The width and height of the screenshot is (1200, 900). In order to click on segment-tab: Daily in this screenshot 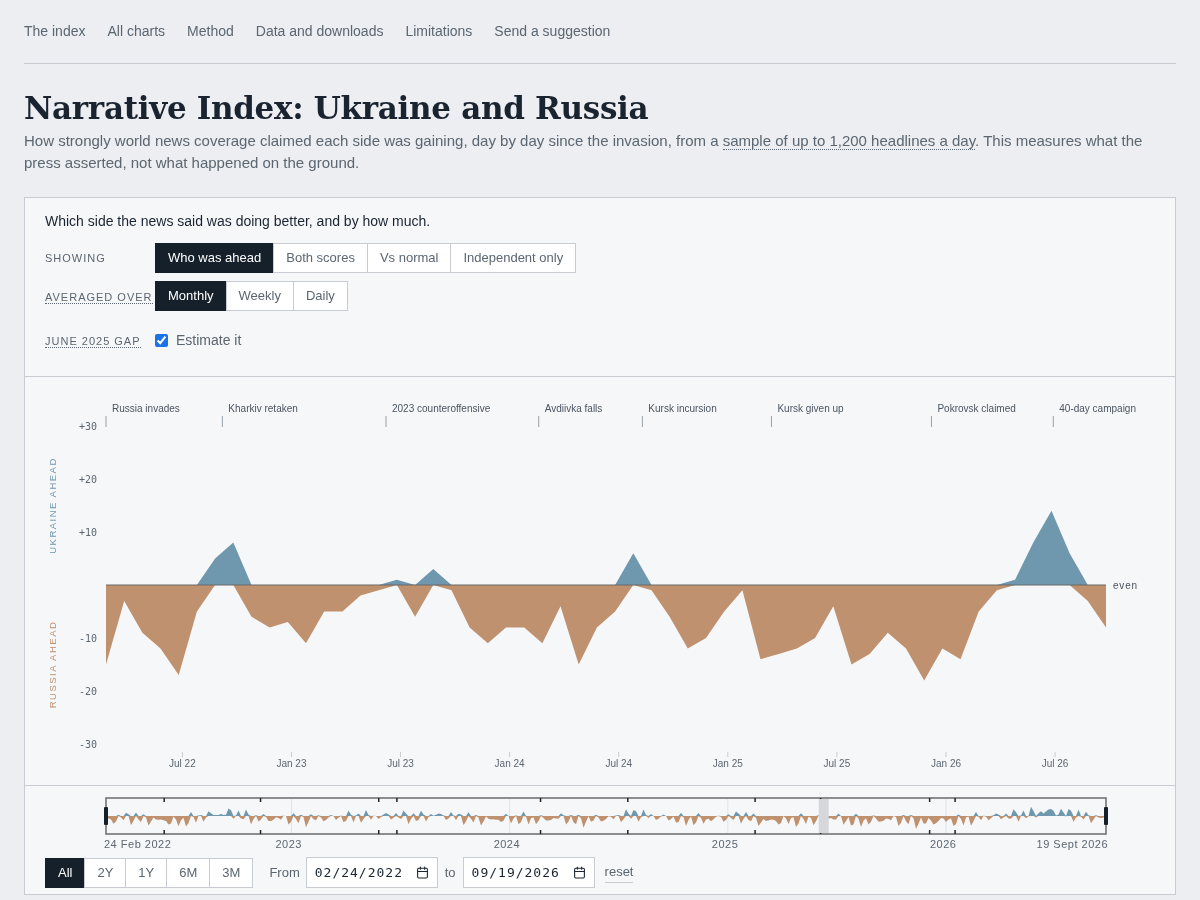, I will do `click(320, 296)`.